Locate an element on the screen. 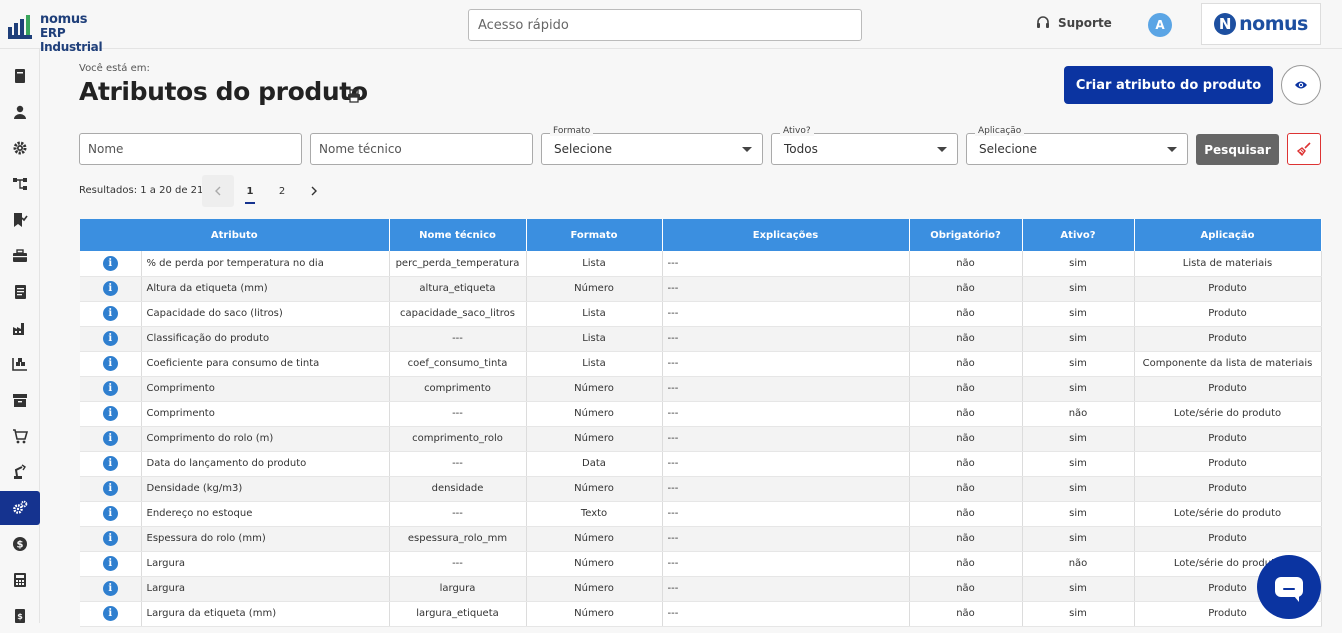  robot-arm-icon is located at coordinates (20, 471).